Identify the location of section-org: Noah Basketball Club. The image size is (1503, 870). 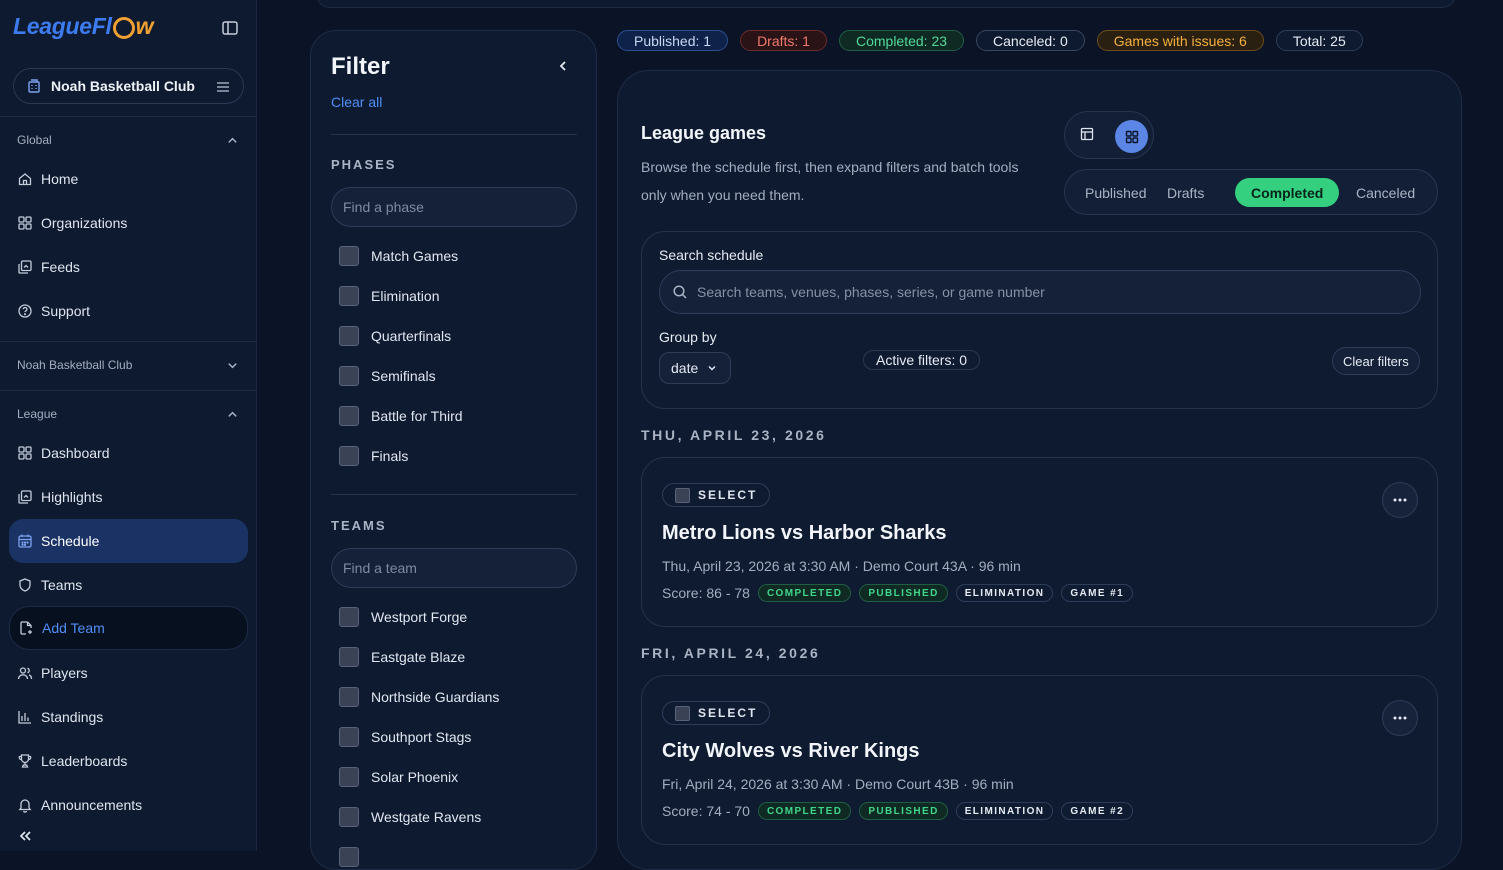
(128, 365).